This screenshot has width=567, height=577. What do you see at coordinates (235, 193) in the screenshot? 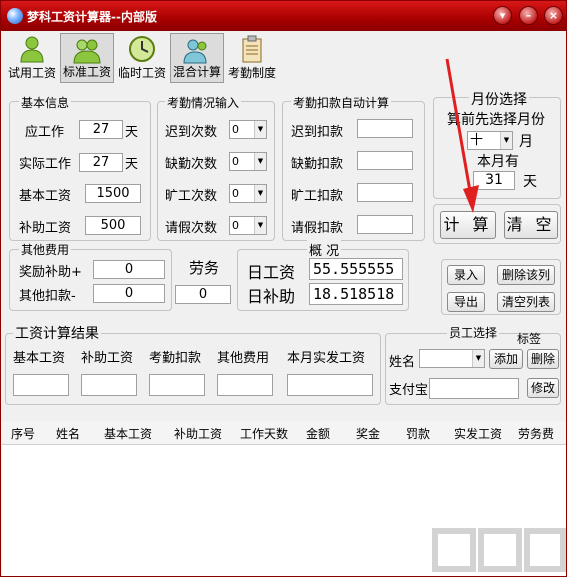
I see `truant-count-value: 0` at bounding box center [235, 193].